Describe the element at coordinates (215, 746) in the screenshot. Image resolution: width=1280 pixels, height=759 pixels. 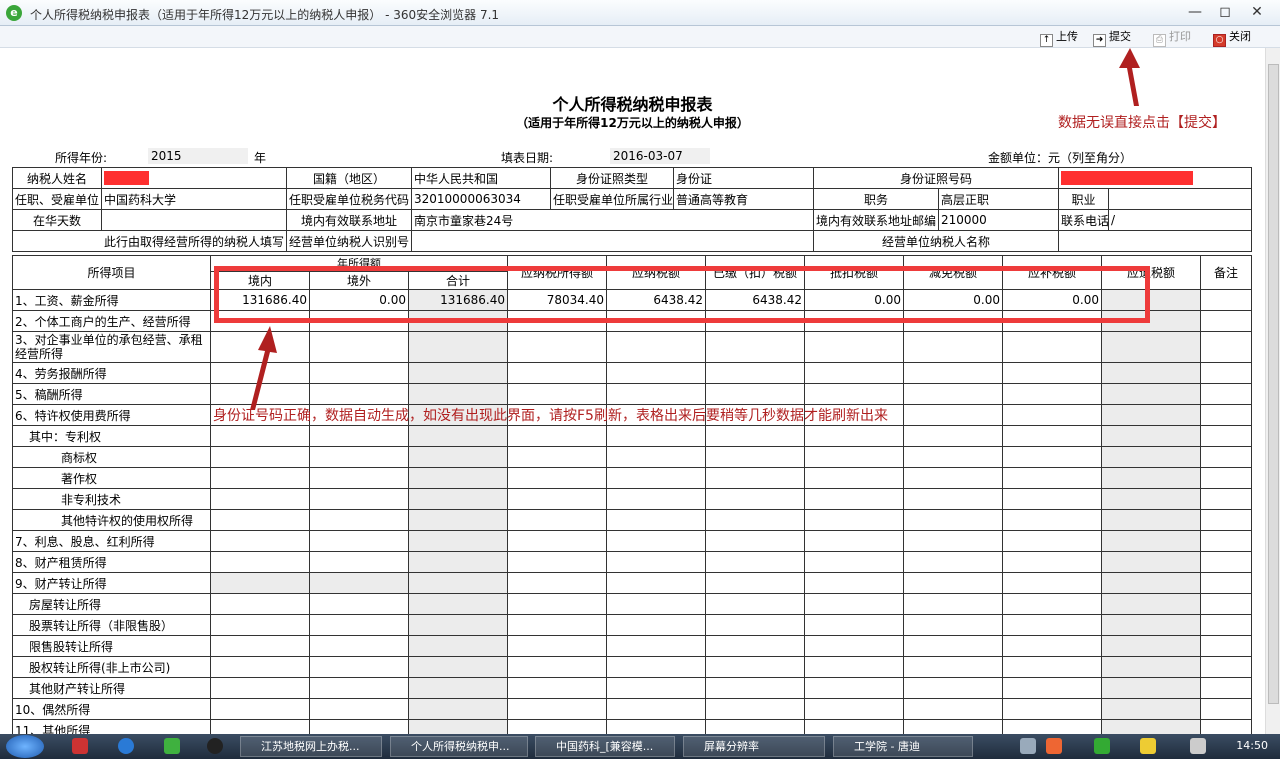
I see `qq-icon` at that location.